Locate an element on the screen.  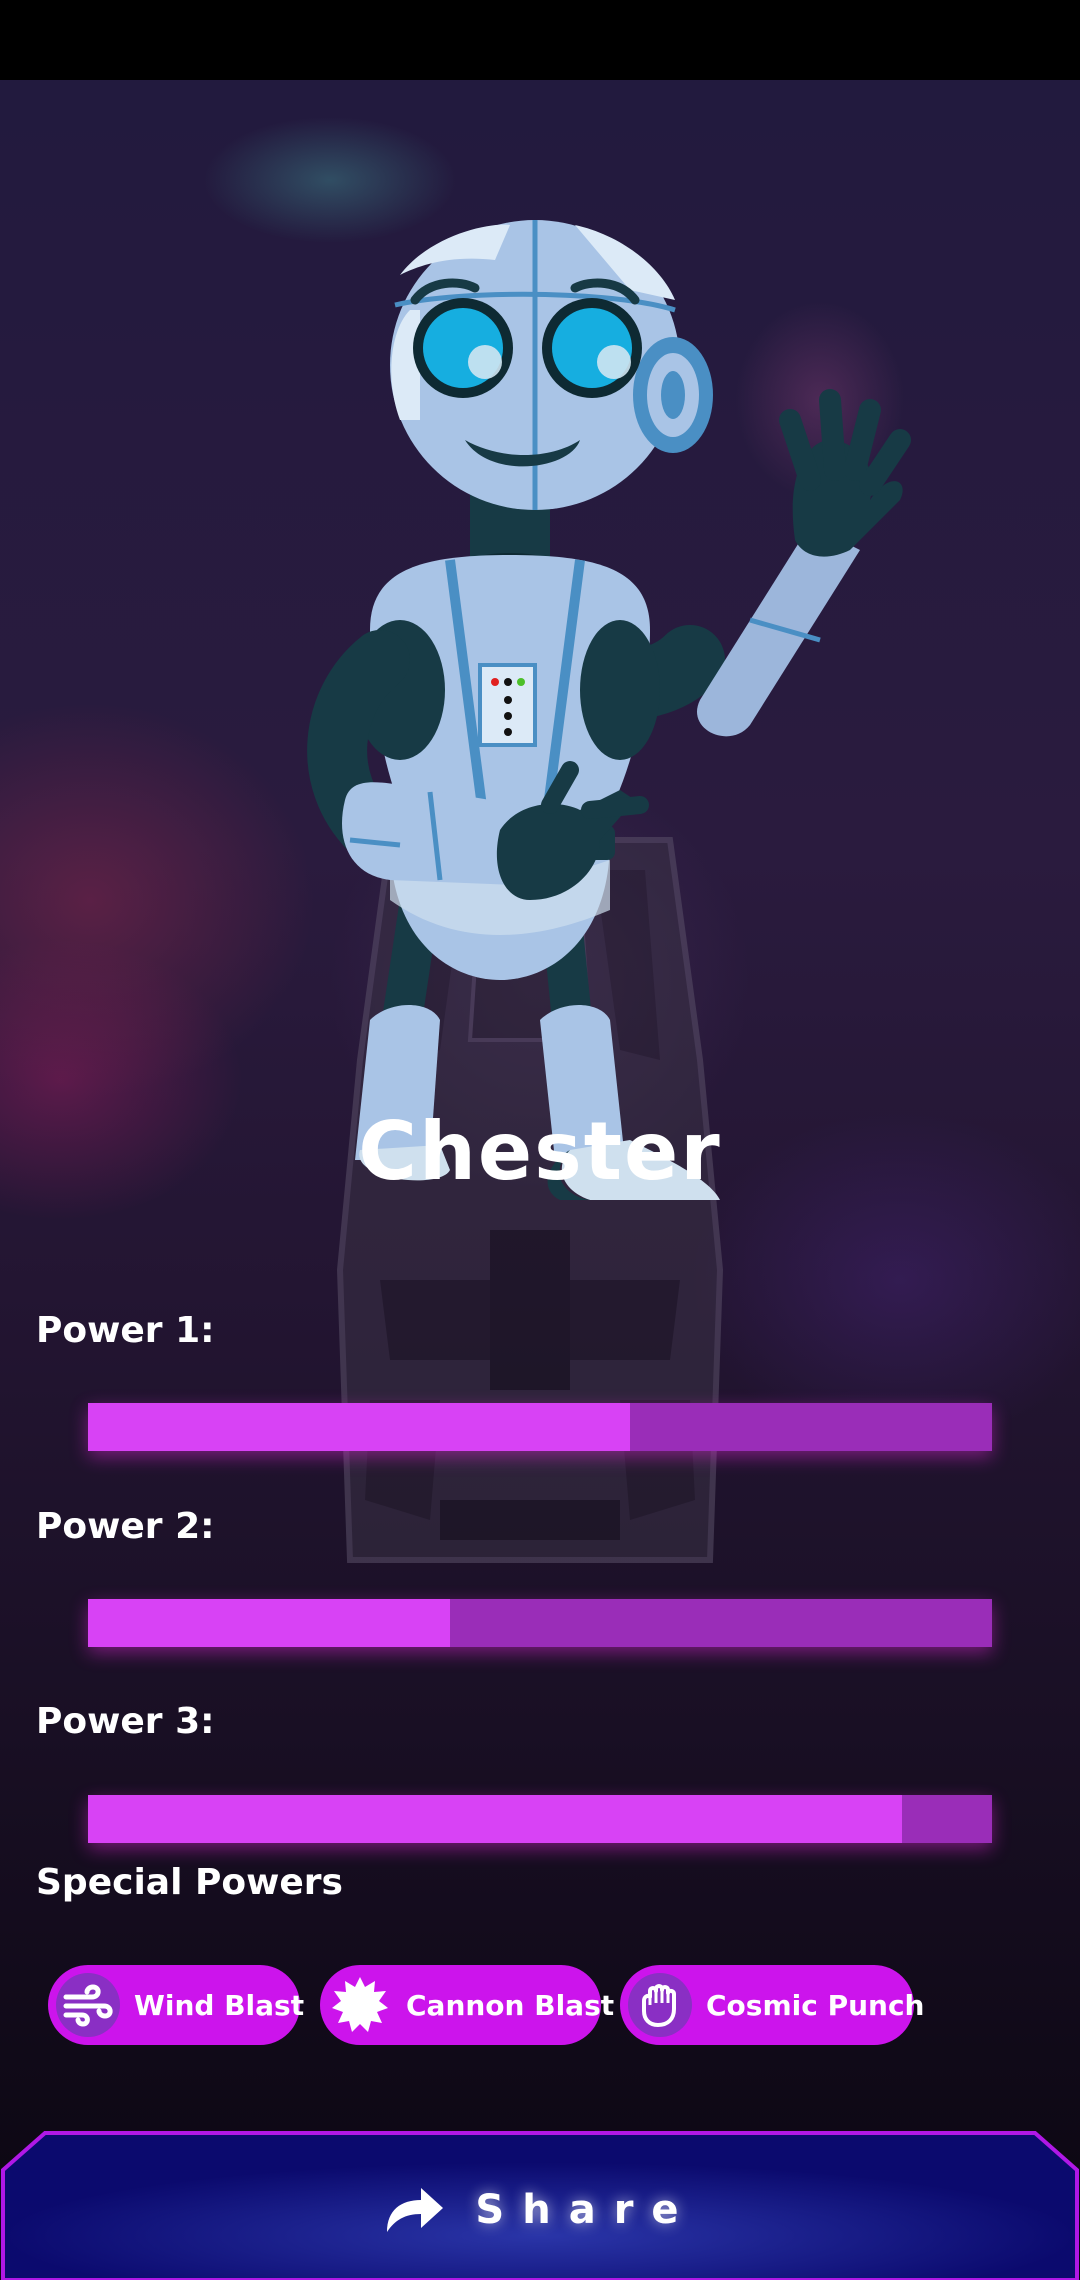
fist-icon is located at coordinates (660, 2005).